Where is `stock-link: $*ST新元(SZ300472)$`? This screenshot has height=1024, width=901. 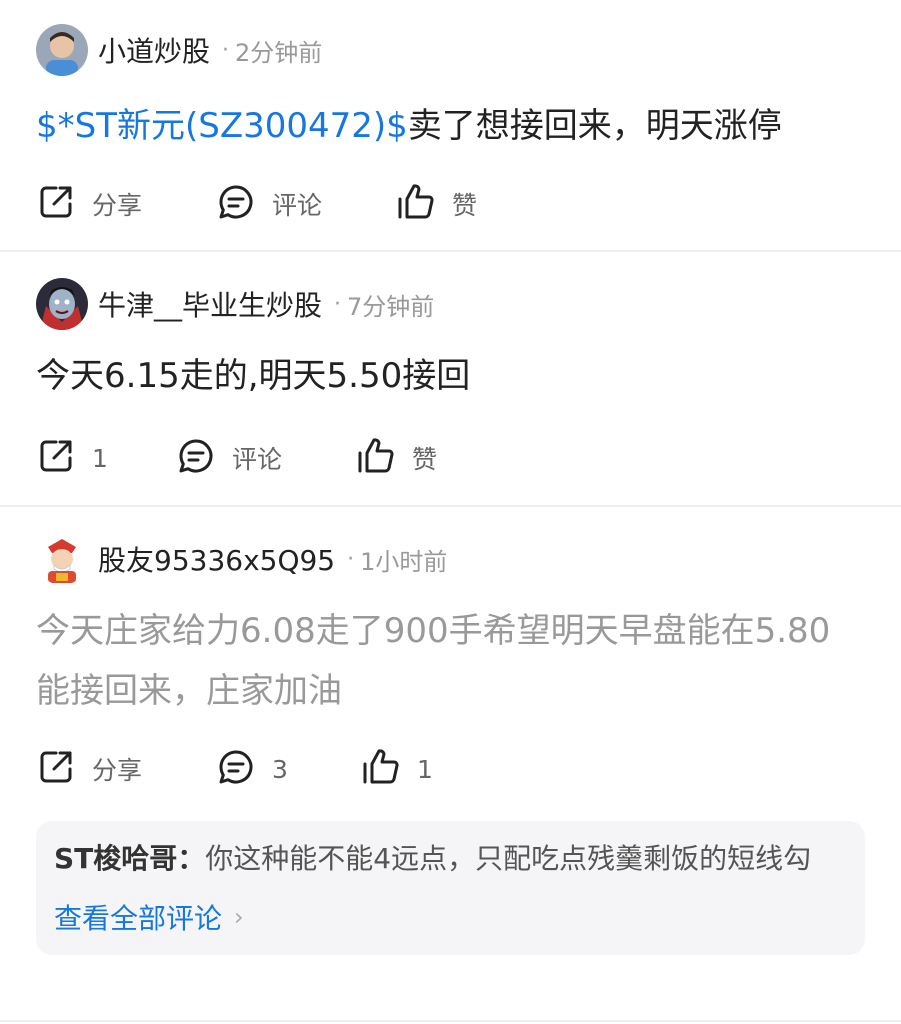 stock-link: $*ST新元(SZ300472)$ is located at coordinates (222, 126).